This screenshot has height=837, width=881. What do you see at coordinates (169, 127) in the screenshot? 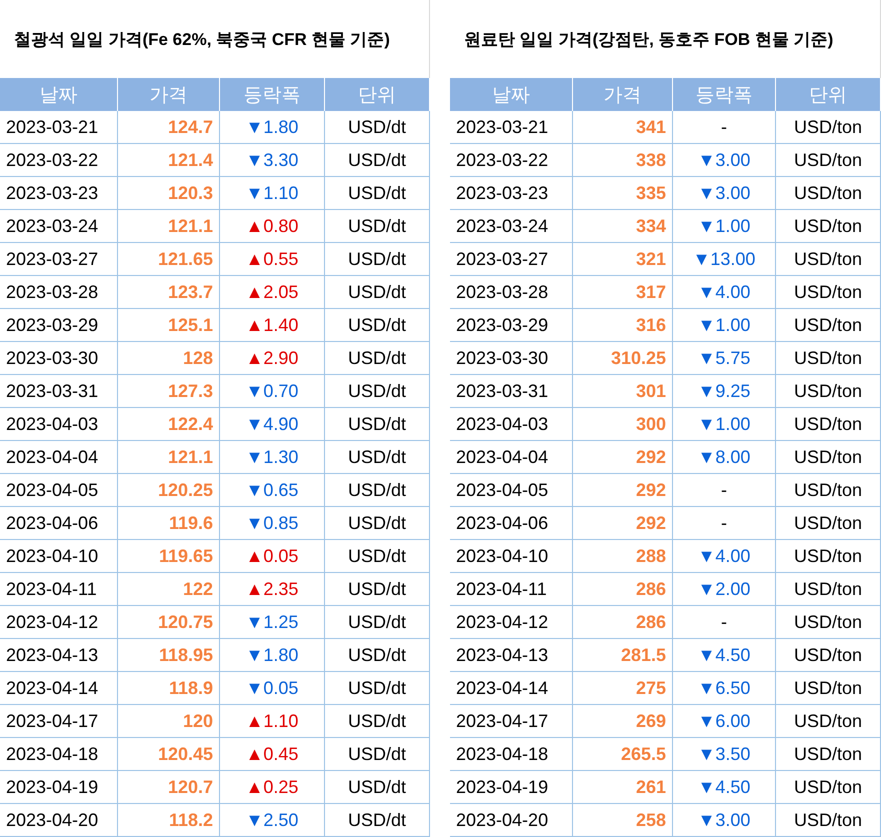
I see `price-cell: 124.7` at bounding box center [169, 127].